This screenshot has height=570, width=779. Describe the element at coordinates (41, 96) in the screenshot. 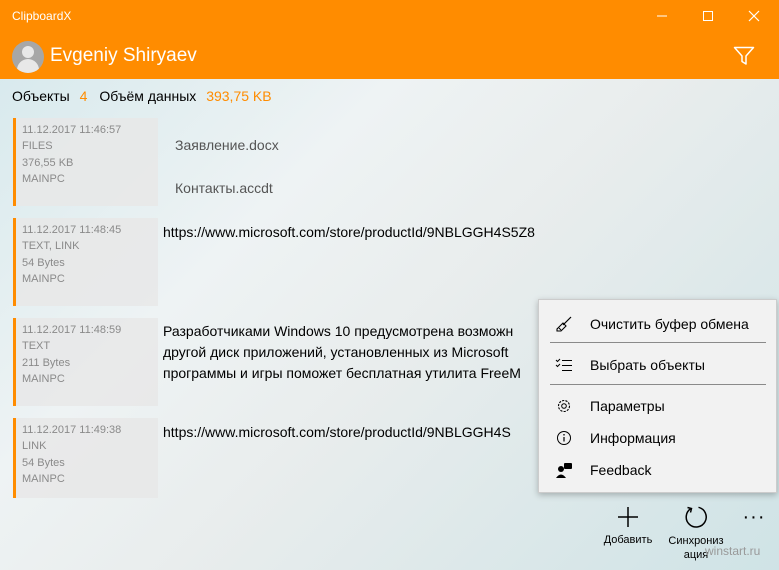

I see `objects-label: Объекты` at that location.